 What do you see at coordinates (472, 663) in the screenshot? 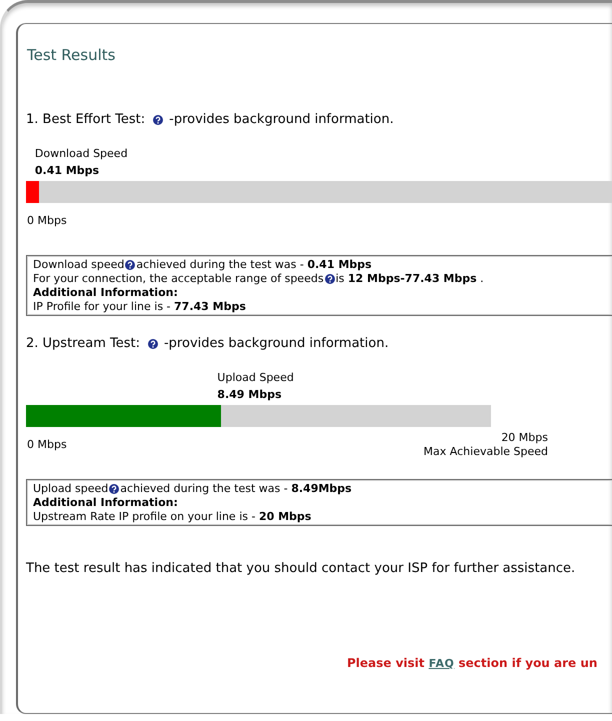
I see `faq-notice: Please visit FAQ section if you are un` at bounding box center [472, 663].